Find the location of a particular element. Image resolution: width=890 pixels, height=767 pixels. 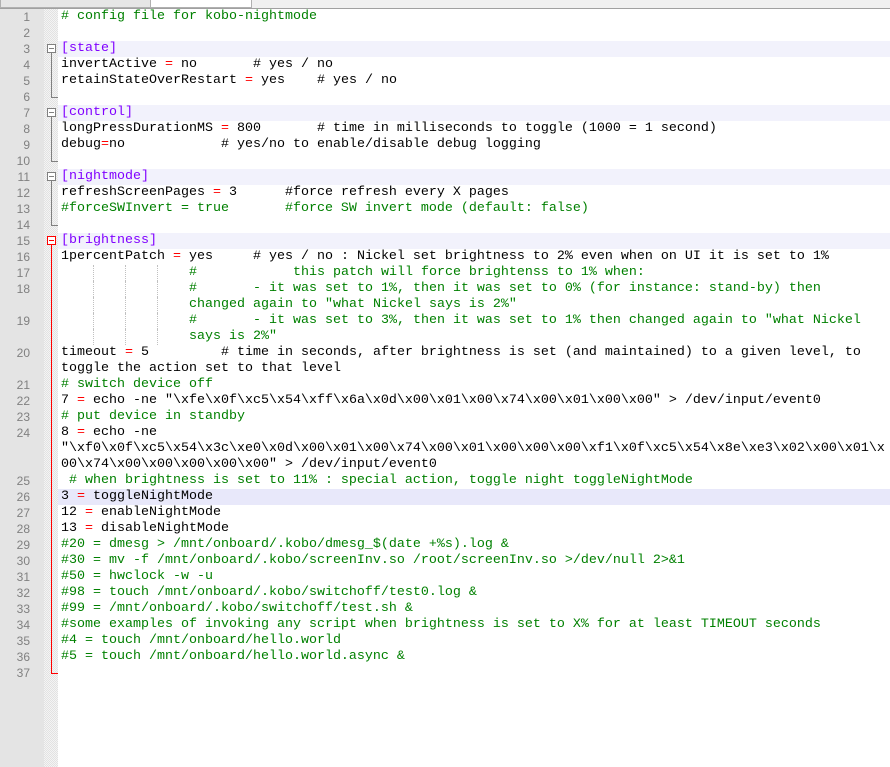

config-value: enableNightMode is located at coordinates (157, 512).